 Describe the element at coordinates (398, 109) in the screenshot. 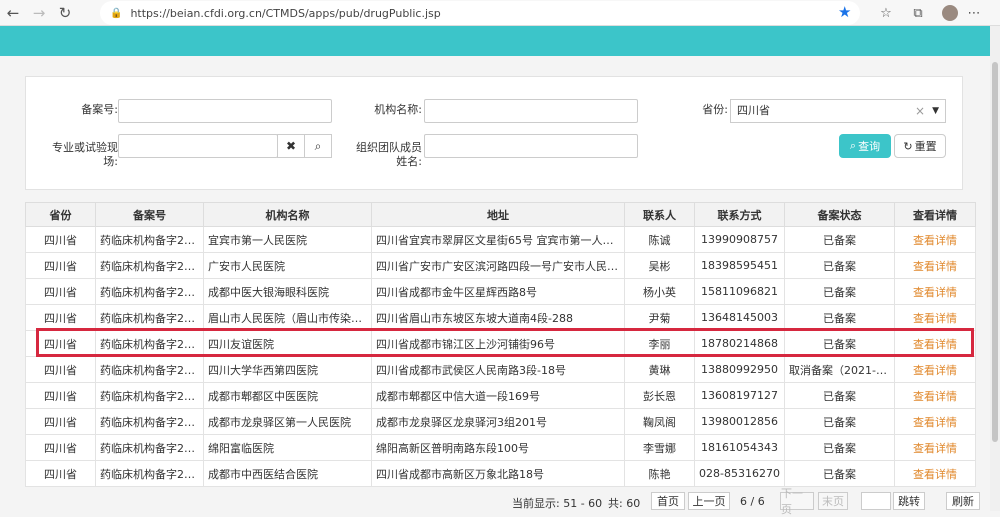

I see `org-name-label: 机构名称:` at that location.